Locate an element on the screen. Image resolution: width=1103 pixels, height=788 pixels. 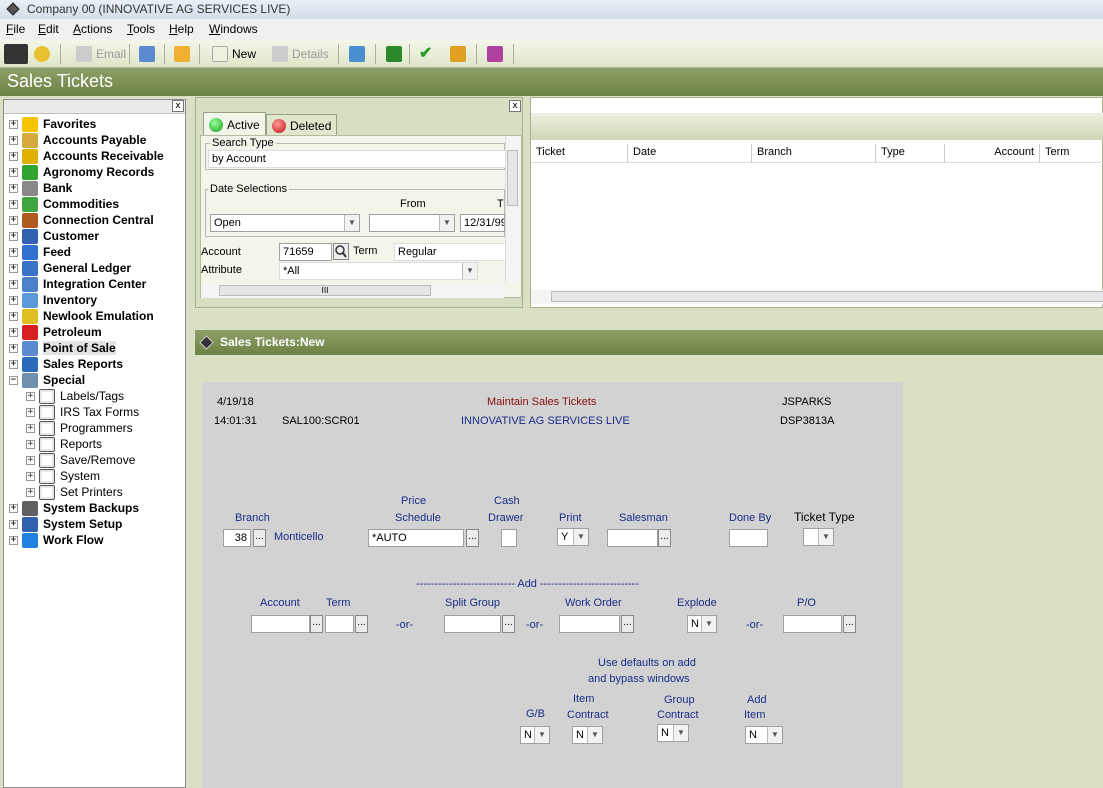
tree-child-item: + Set Printers is located at coordinates (74, 492).